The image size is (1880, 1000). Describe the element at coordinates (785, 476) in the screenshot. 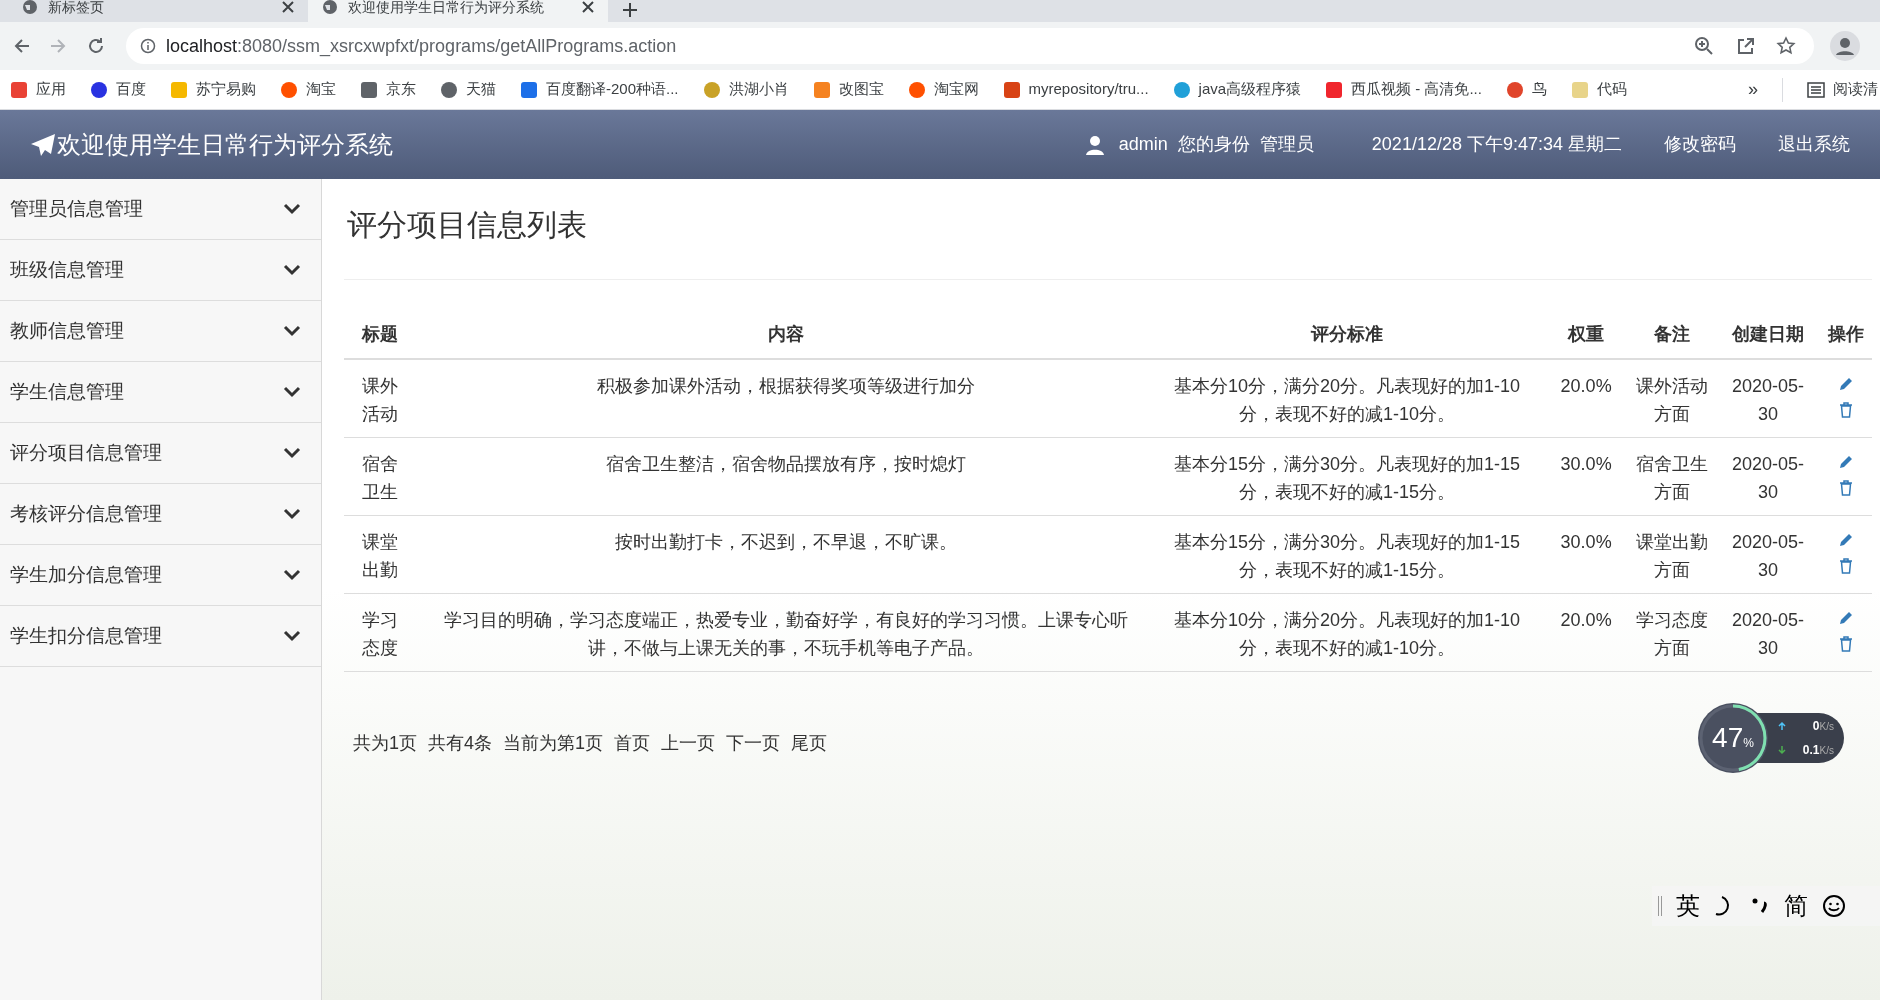

I see `table-cell: 宿舍卫生整洁，宿舍物品摆放有序，按时熄灯` at that location.